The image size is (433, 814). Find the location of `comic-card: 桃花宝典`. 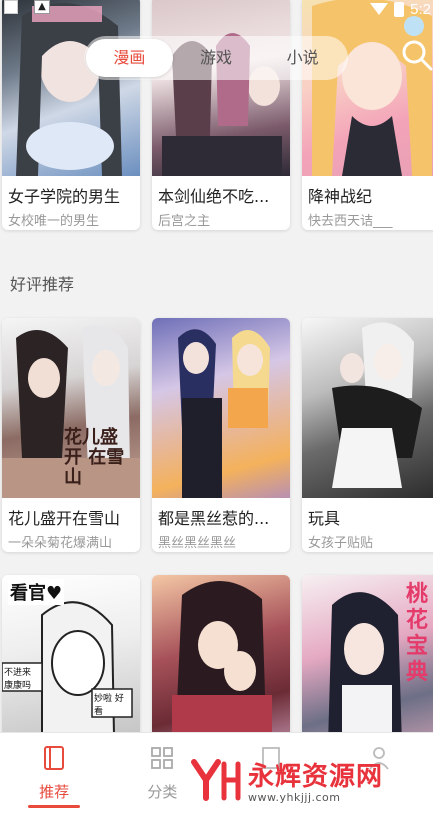

comic-card: 桃花宝典 is located at coordinates (367, 665).